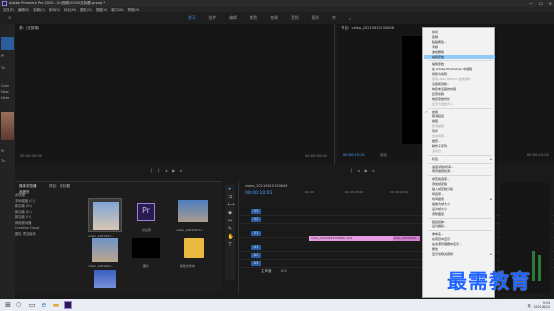 The width and height of the screenshot is (554, 311). Describe the element at coordinates (531, 3) in the screenshot. I see `minimize-button: —` at that location.